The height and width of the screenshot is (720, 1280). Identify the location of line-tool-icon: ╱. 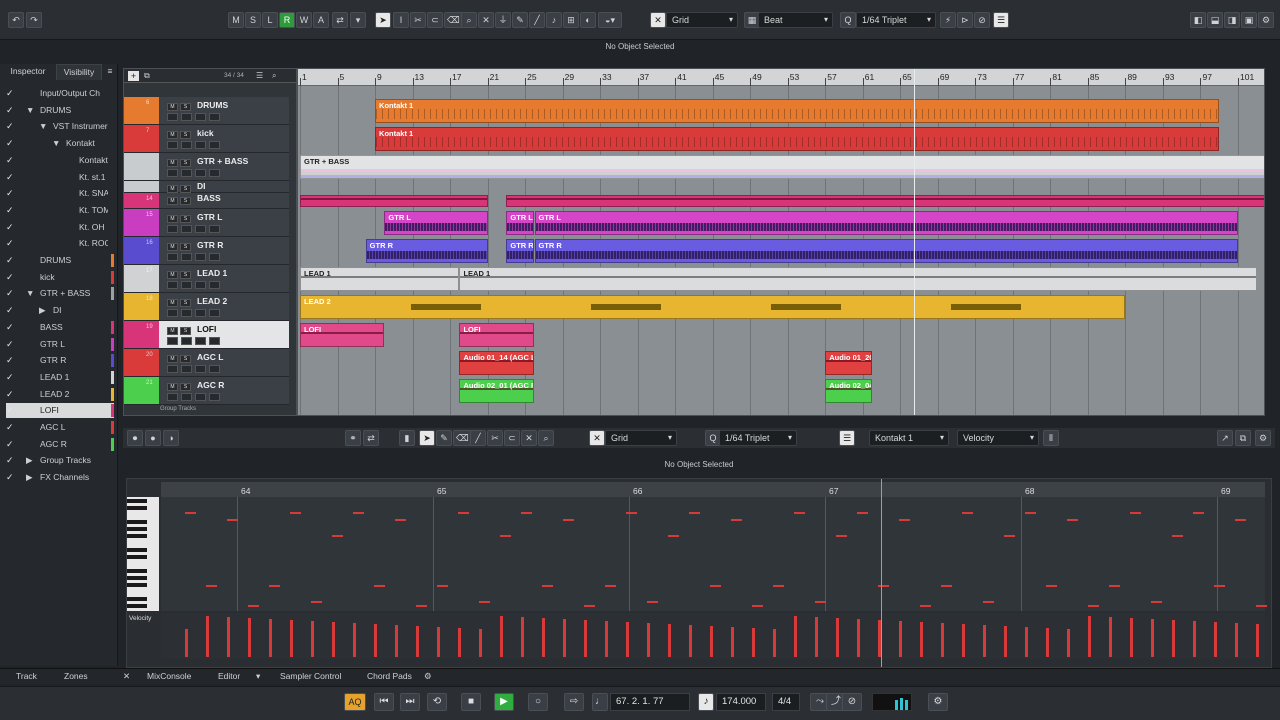
(537, 20).